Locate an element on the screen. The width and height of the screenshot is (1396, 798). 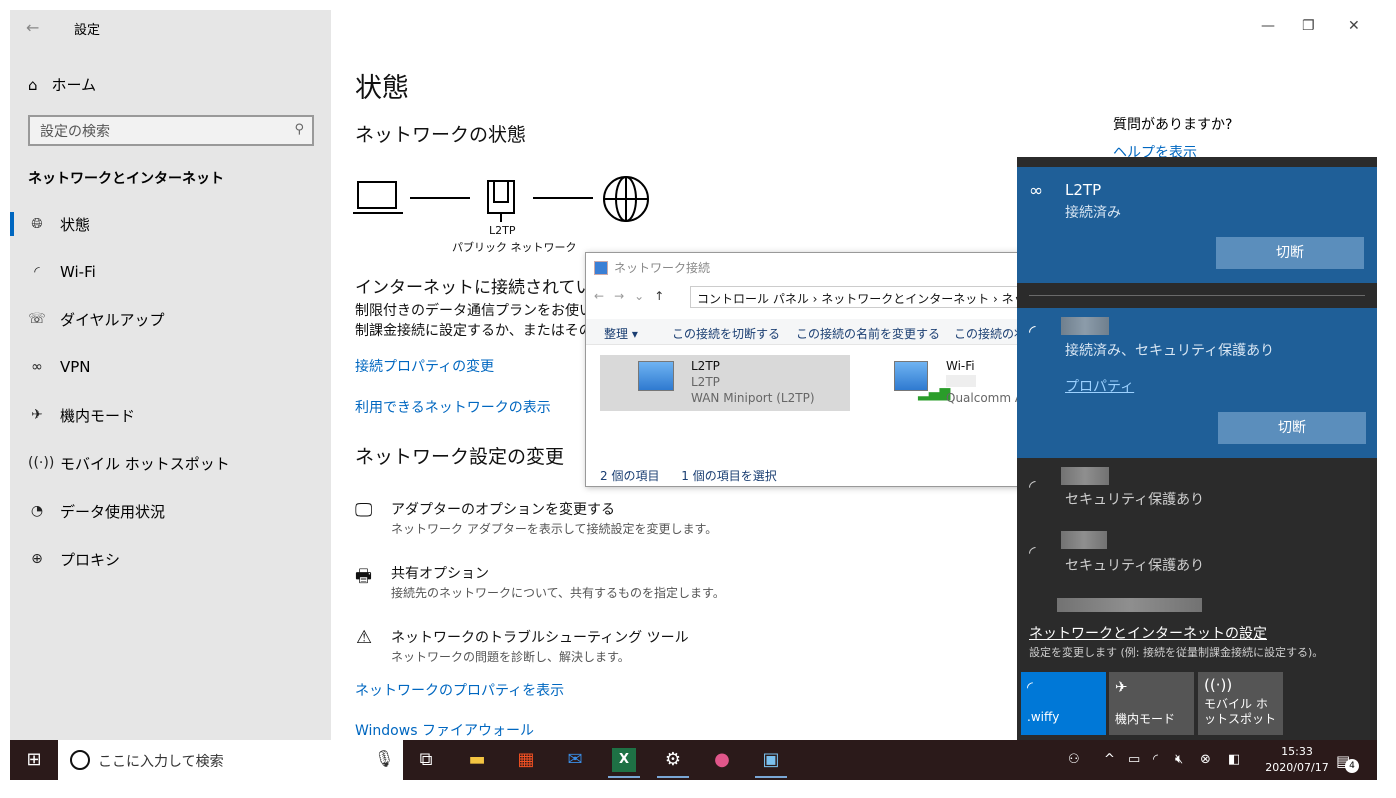
recent-chevron-icon: ⌄ is located at coordinates (639, 296).